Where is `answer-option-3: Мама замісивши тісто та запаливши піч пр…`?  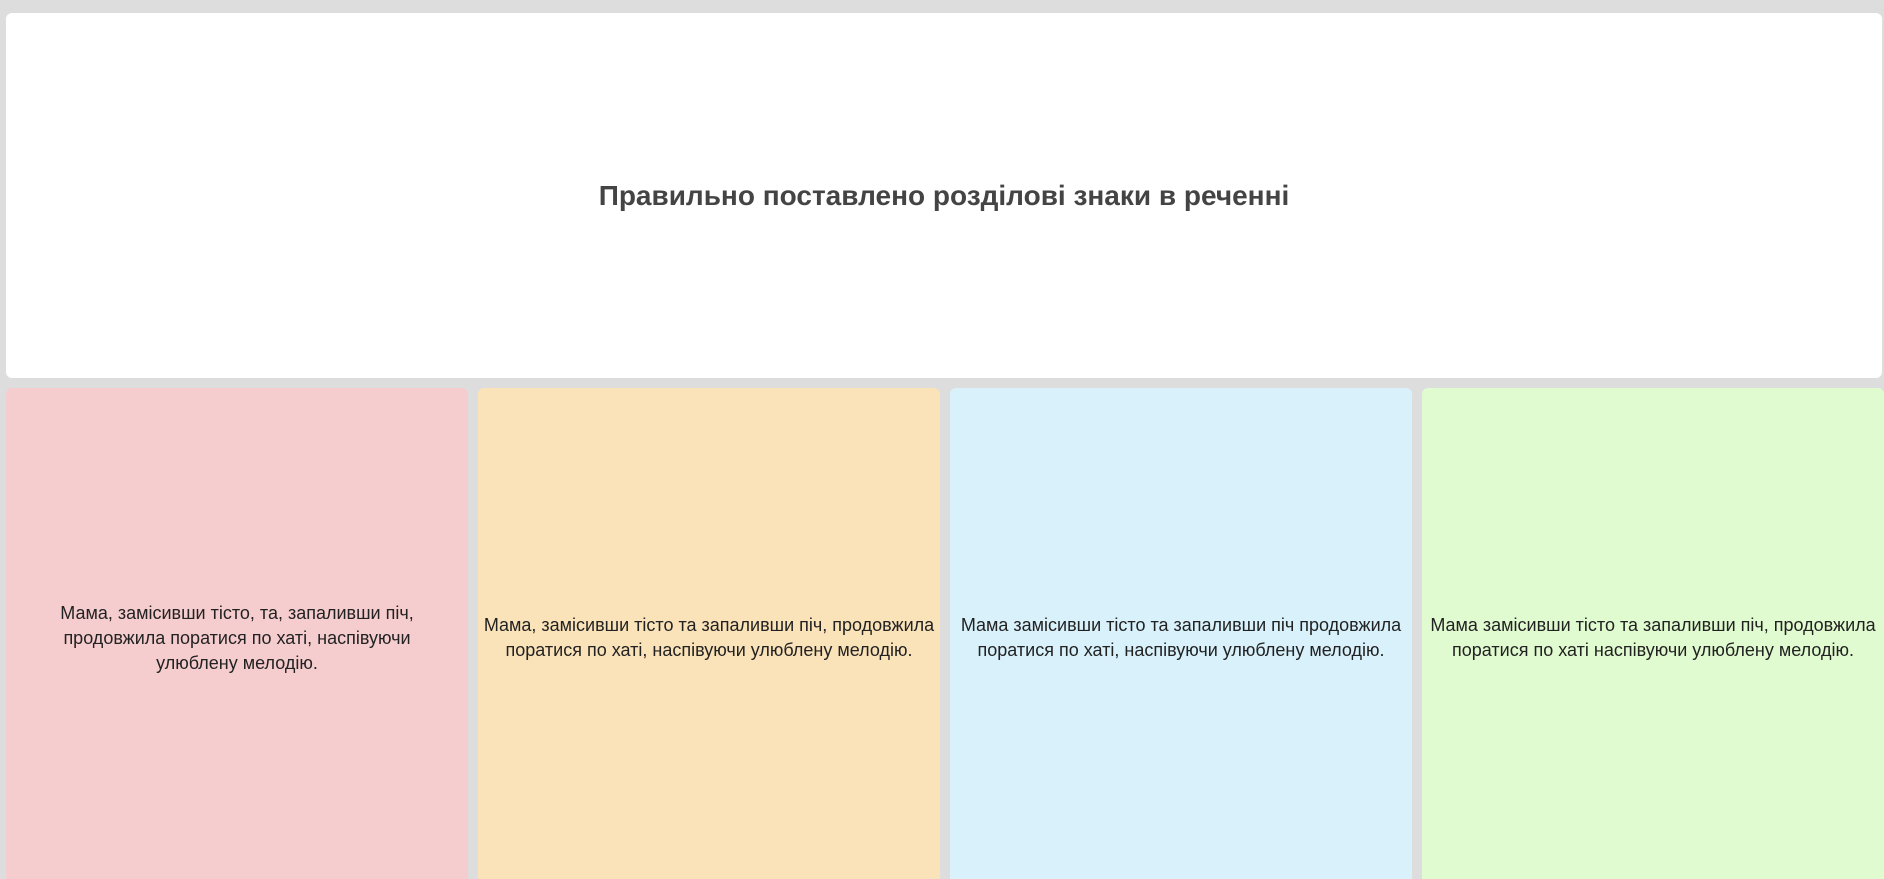 answer-option-3: Мама замісивши тісто та запаливши піч пр… is located at coordinates (1181, 633).